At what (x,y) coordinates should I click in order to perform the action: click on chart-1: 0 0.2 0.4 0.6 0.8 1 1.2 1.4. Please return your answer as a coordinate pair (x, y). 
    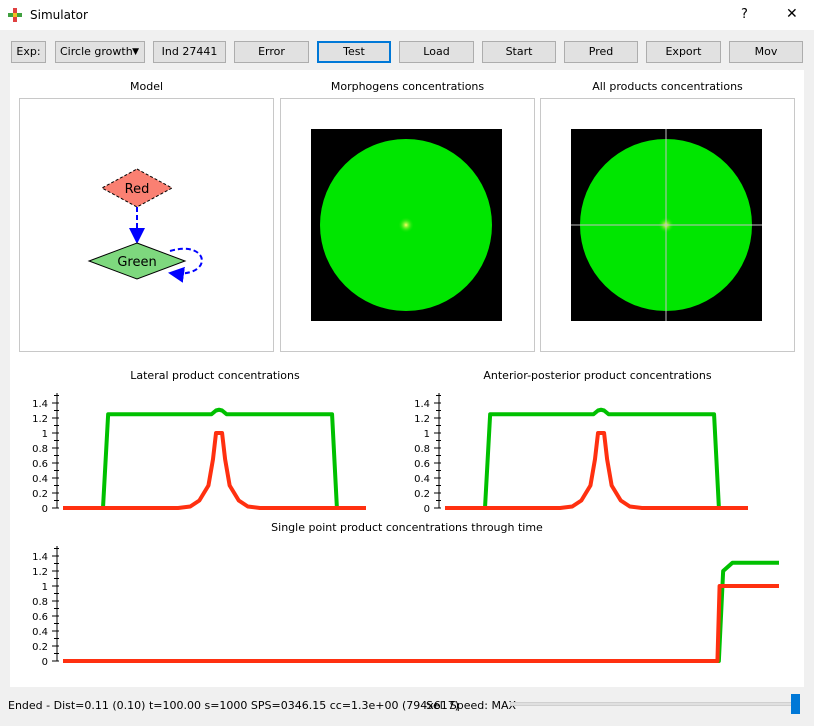
    Looking at the image, I should click on (581, 454).